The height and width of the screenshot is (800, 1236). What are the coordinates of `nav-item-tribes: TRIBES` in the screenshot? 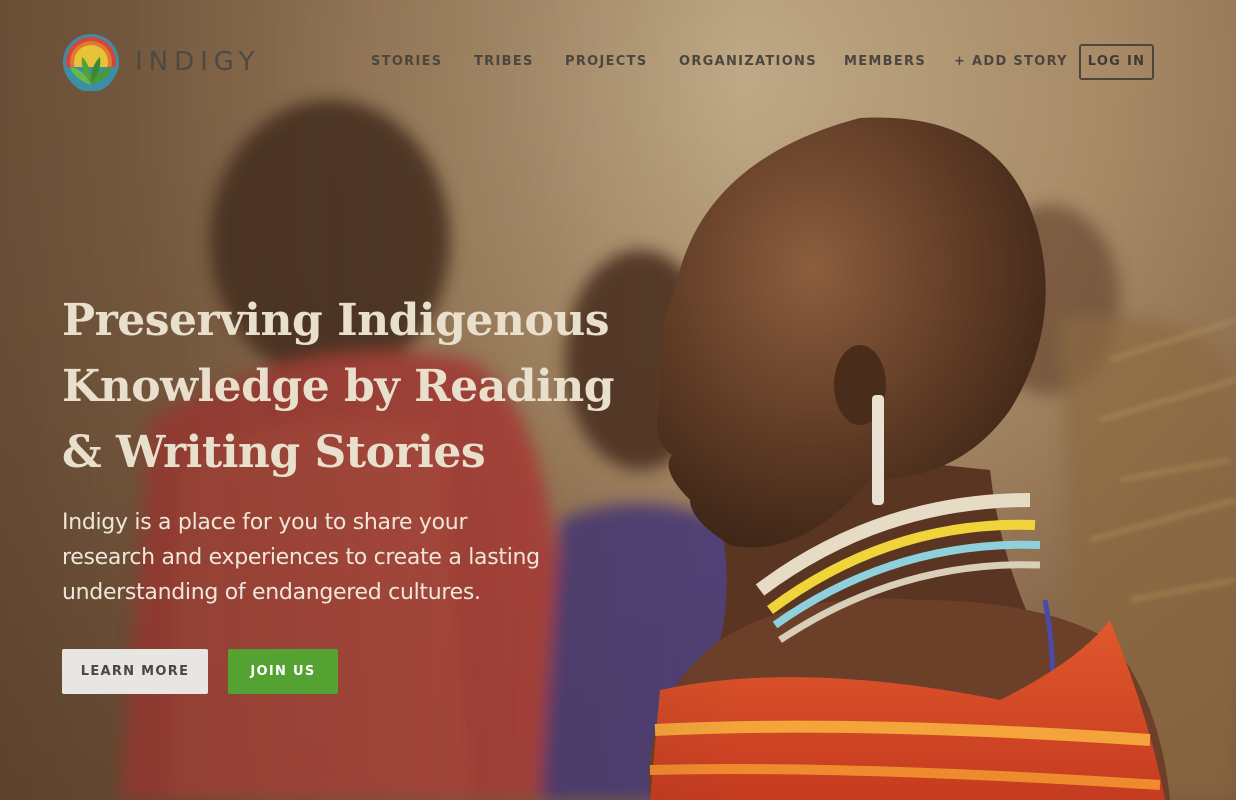 It's located at (504, 62).